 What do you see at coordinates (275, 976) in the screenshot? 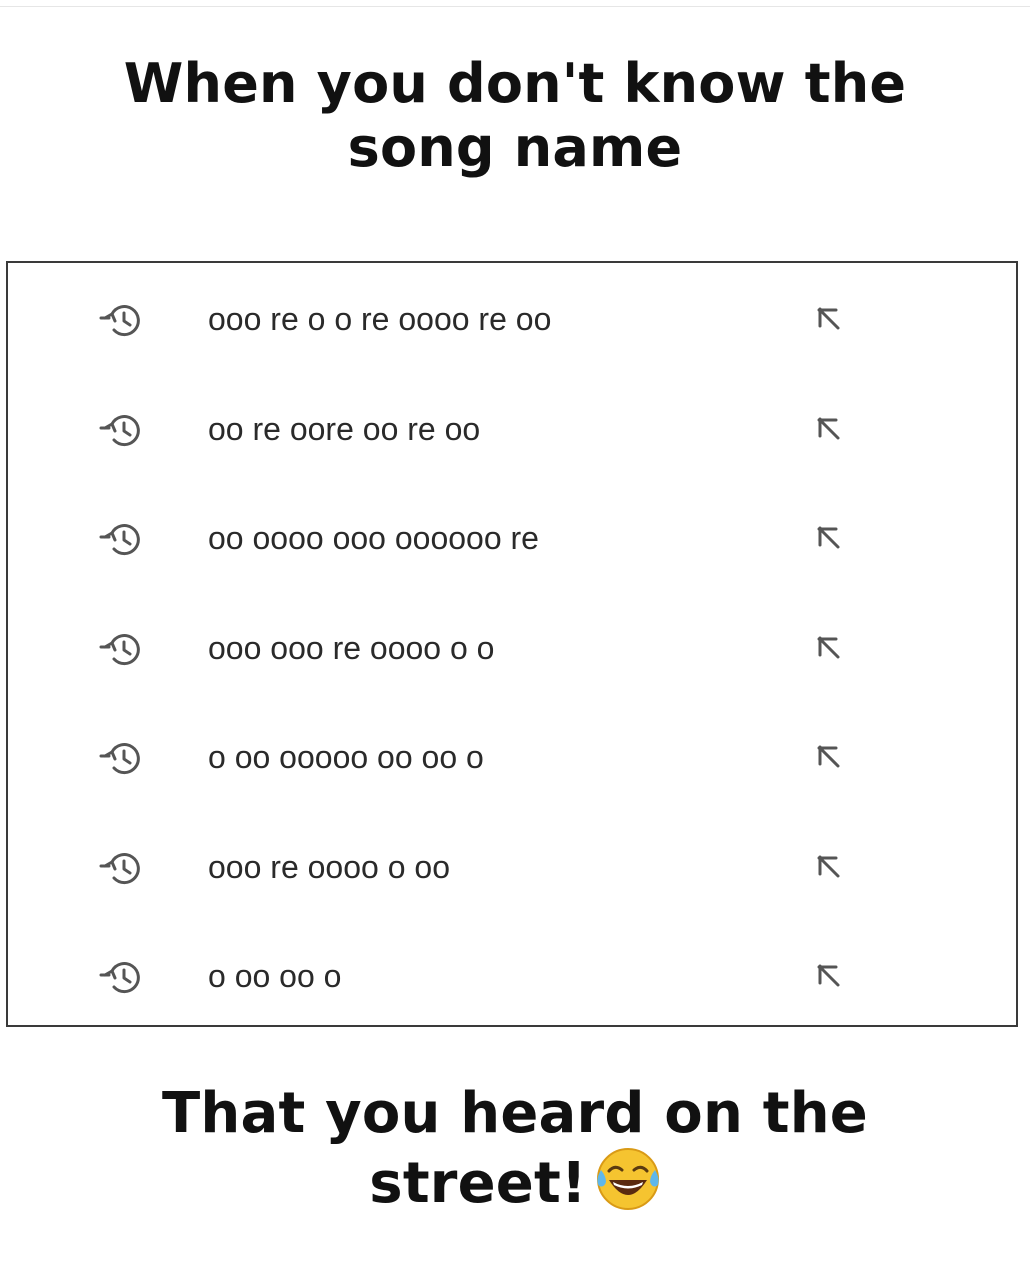
I see `history-query-text: o oo oo o` at bounding box center [275, 976].